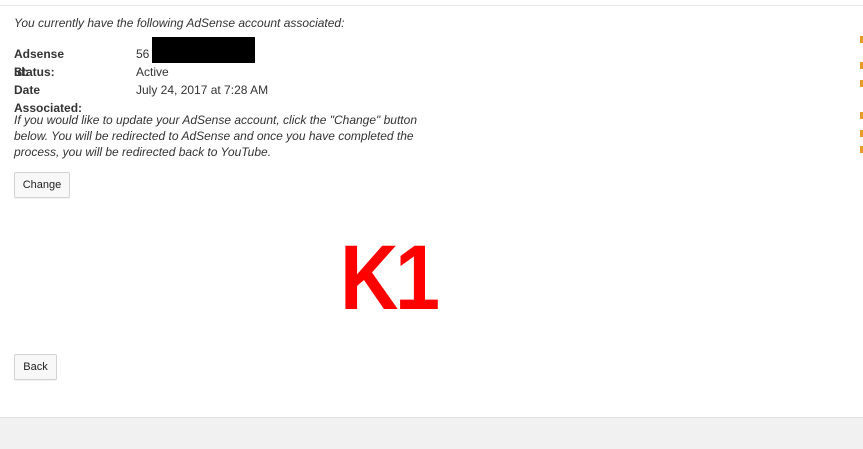  Describe the element at coordinates (42, 185) in the screenshot. I see `change-button: Change` at that location.